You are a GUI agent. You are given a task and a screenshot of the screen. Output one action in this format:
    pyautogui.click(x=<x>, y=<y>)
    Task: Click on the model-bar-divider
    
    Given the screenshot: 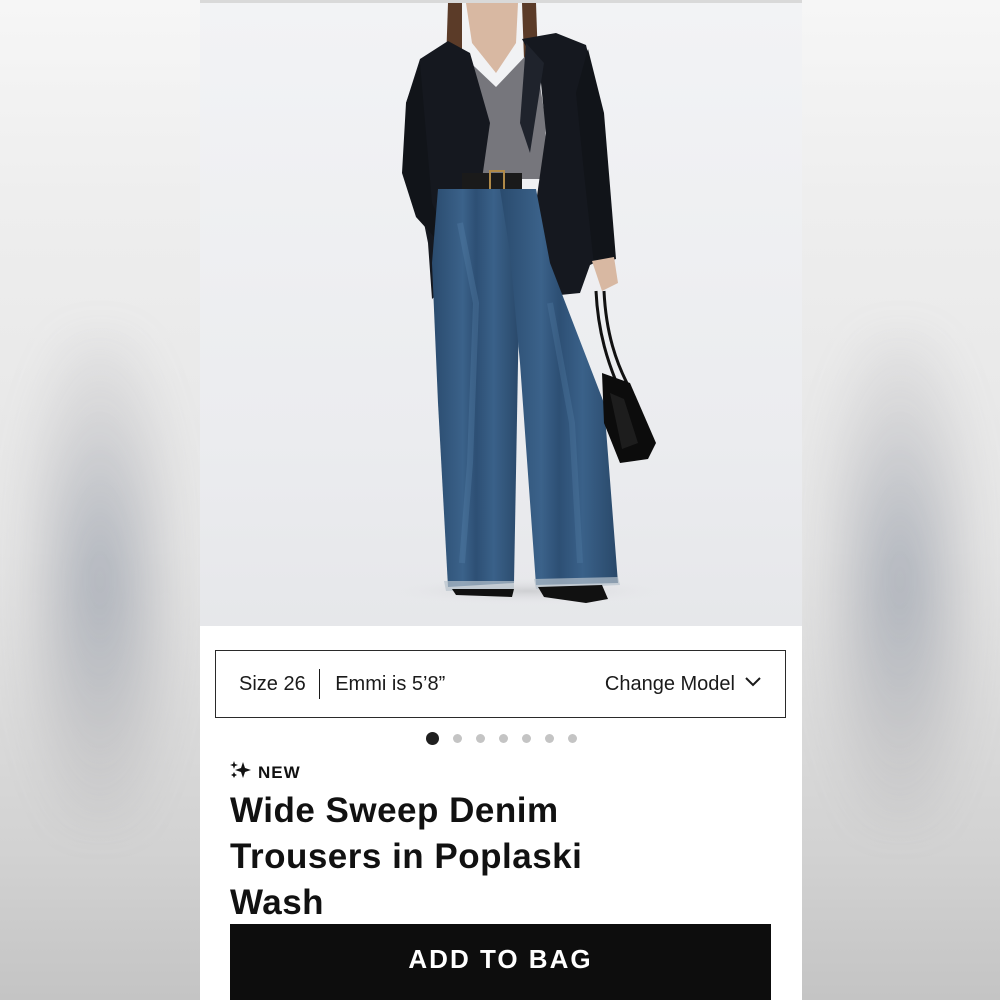 What is the action you would take?
    pyautogui.click(x=319, y=684)
    